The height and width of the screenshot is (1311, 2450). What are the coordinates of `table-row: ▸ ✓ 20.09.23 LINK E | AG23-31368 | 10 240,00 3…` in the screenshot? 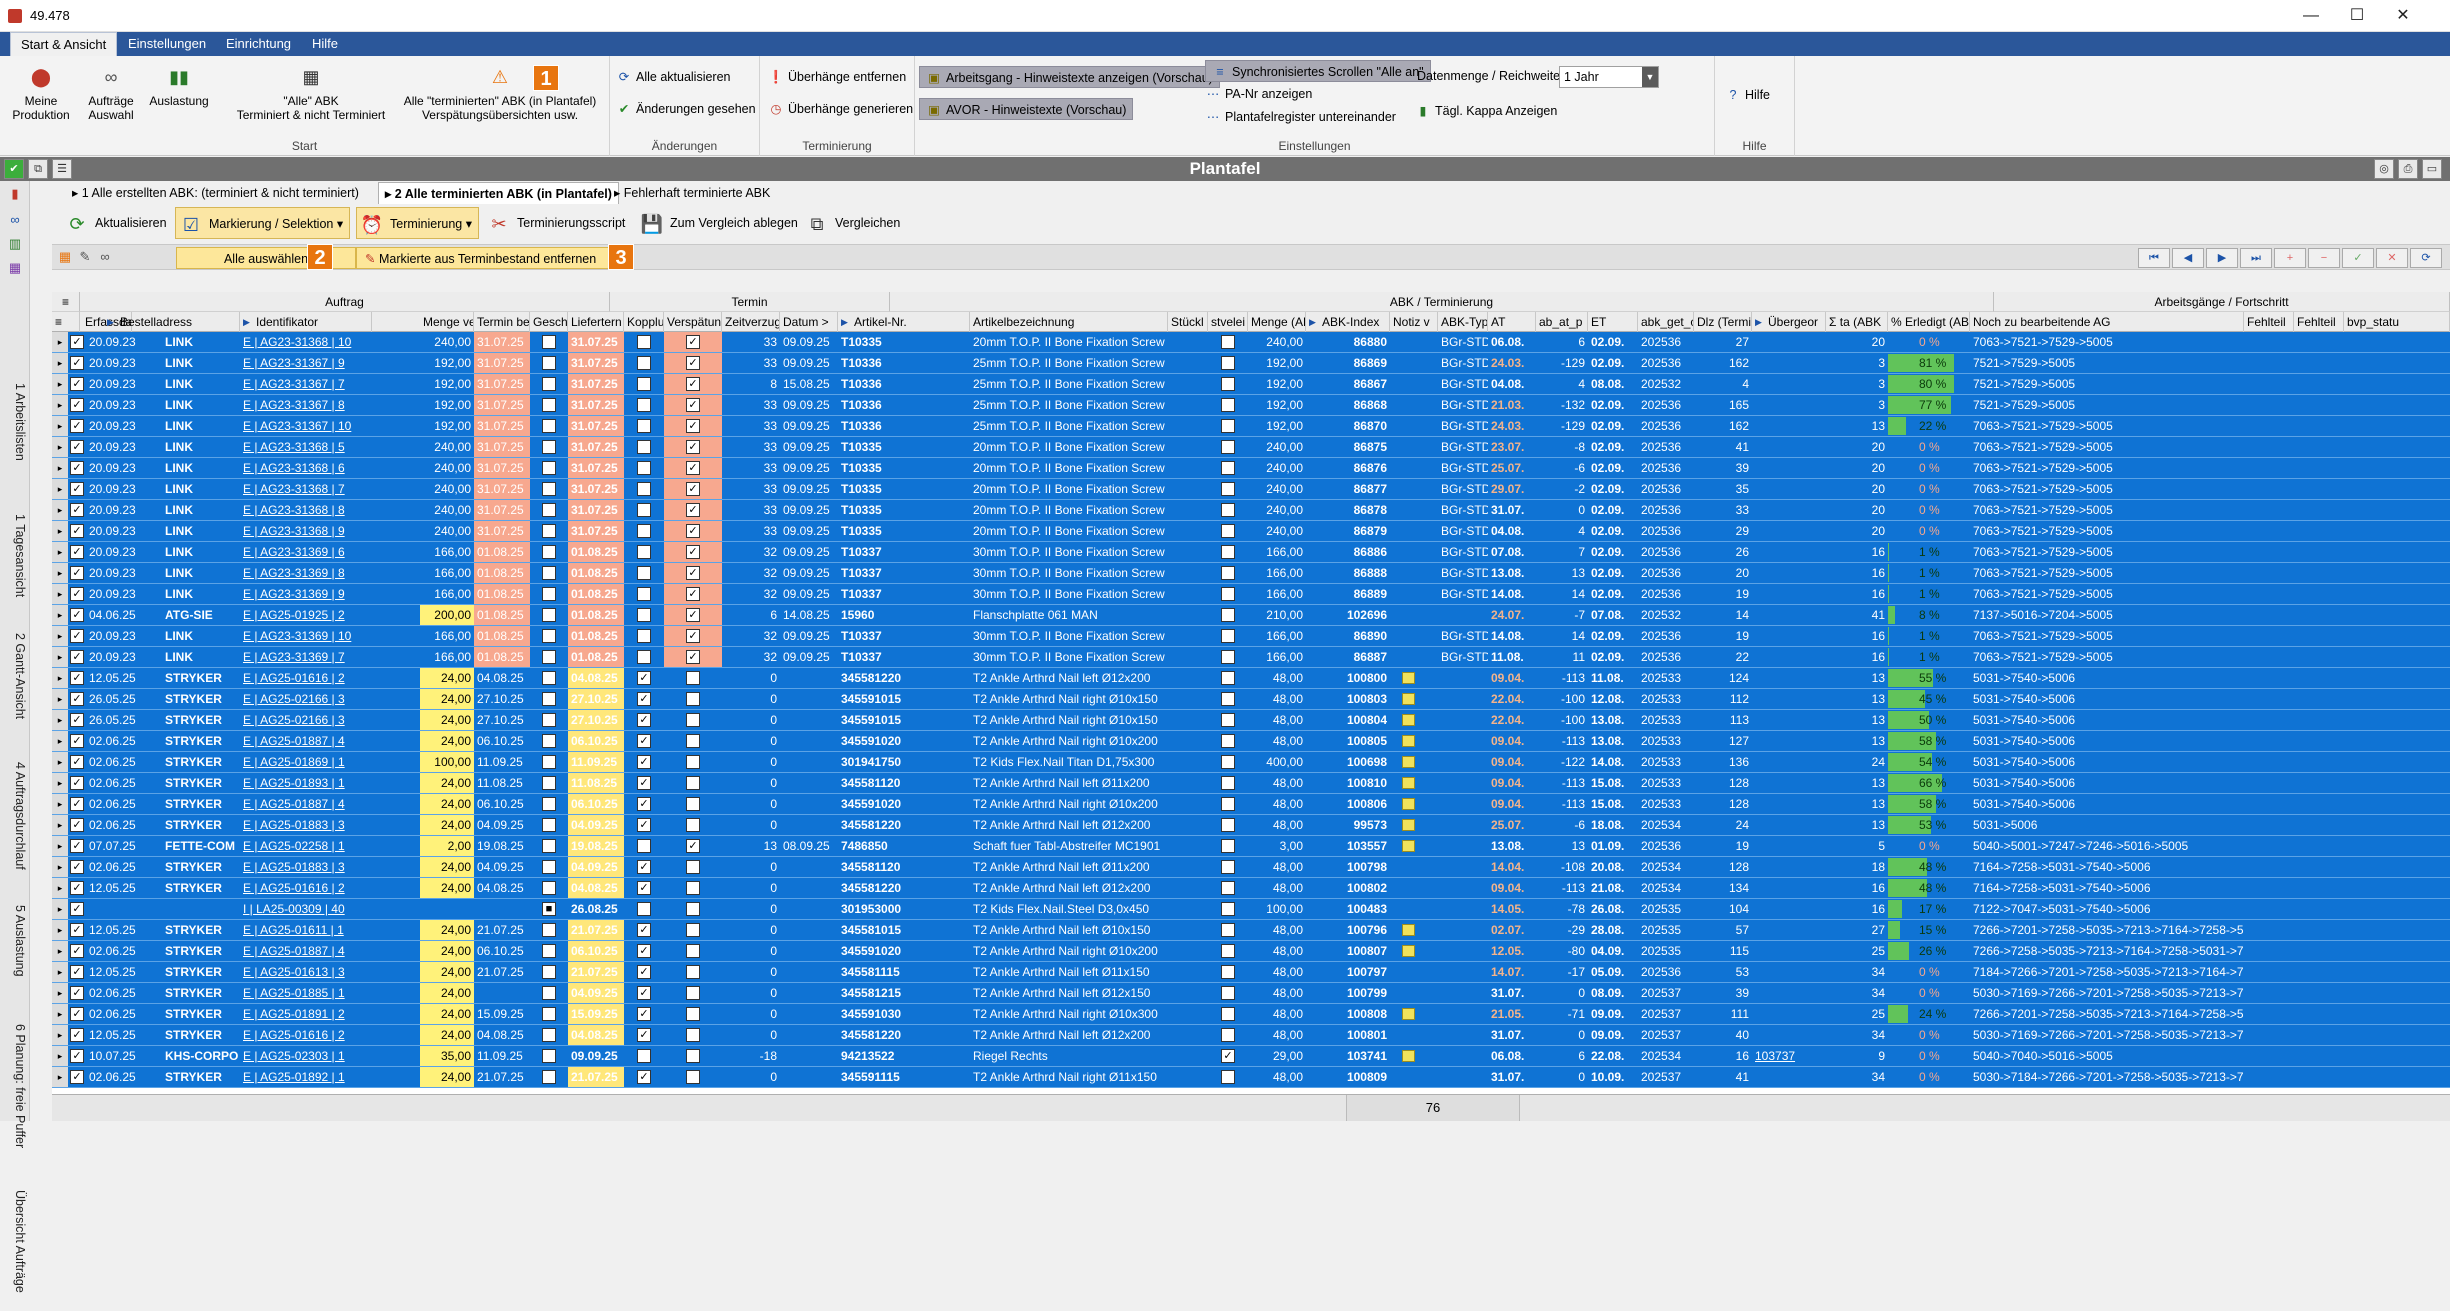 It's located at (1251, 342).